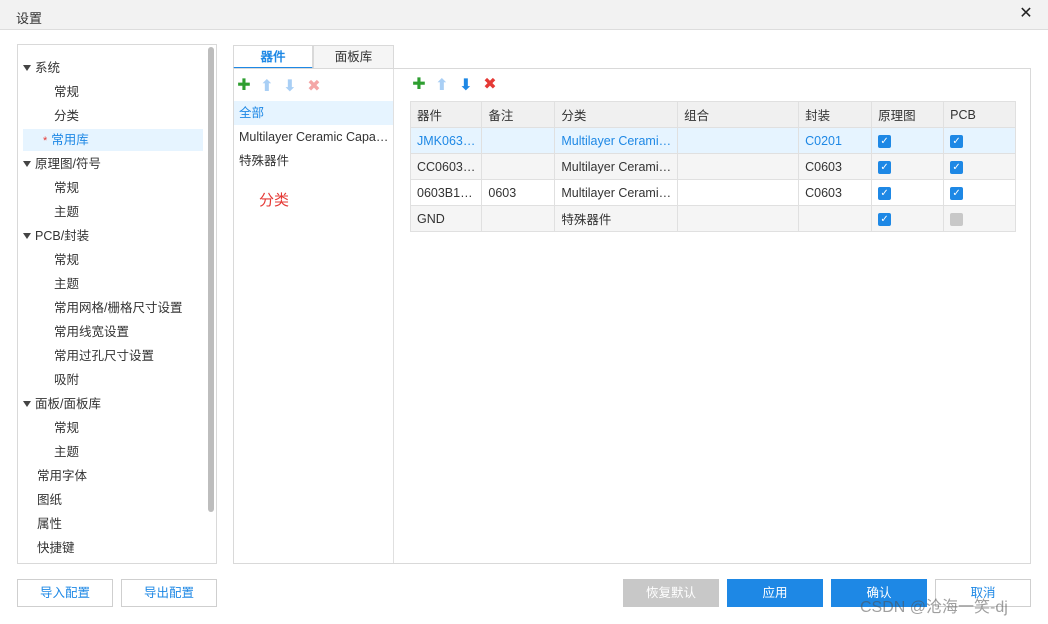 The image size is (1048, 624). Describe the element at coordinates (775, 593) in the screenshot. I see `apply-button: 应用` at that location.